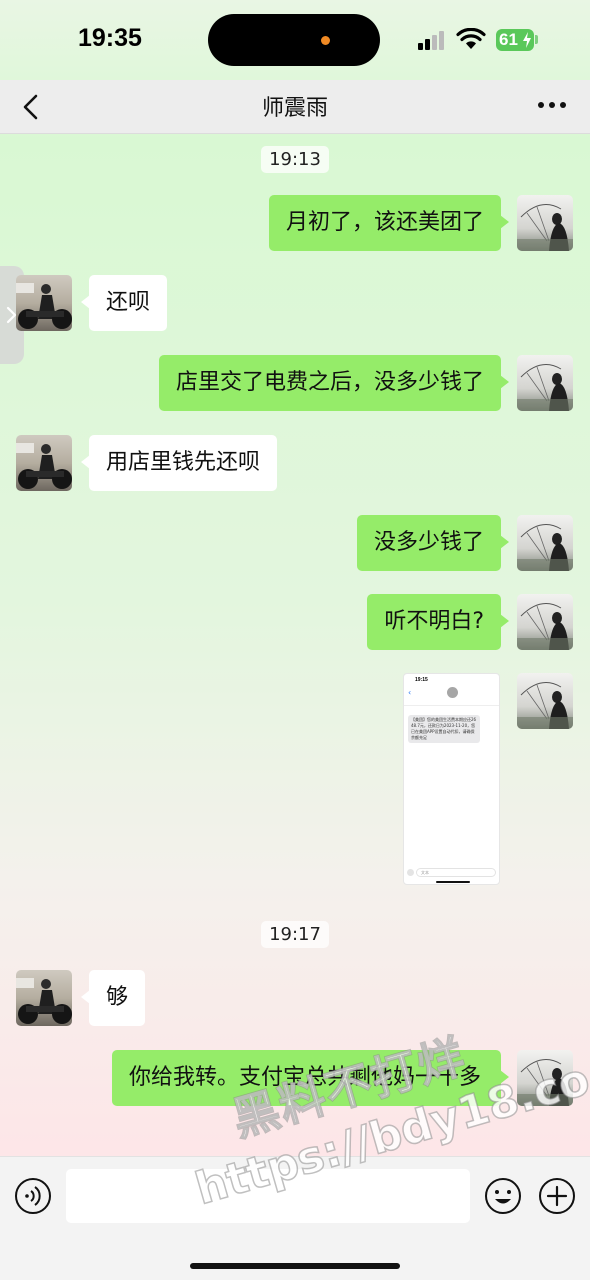 The height and width of the screenshot is (1280, 590). I want to click on thumb-back-icon: ‹, so click(410, 692).